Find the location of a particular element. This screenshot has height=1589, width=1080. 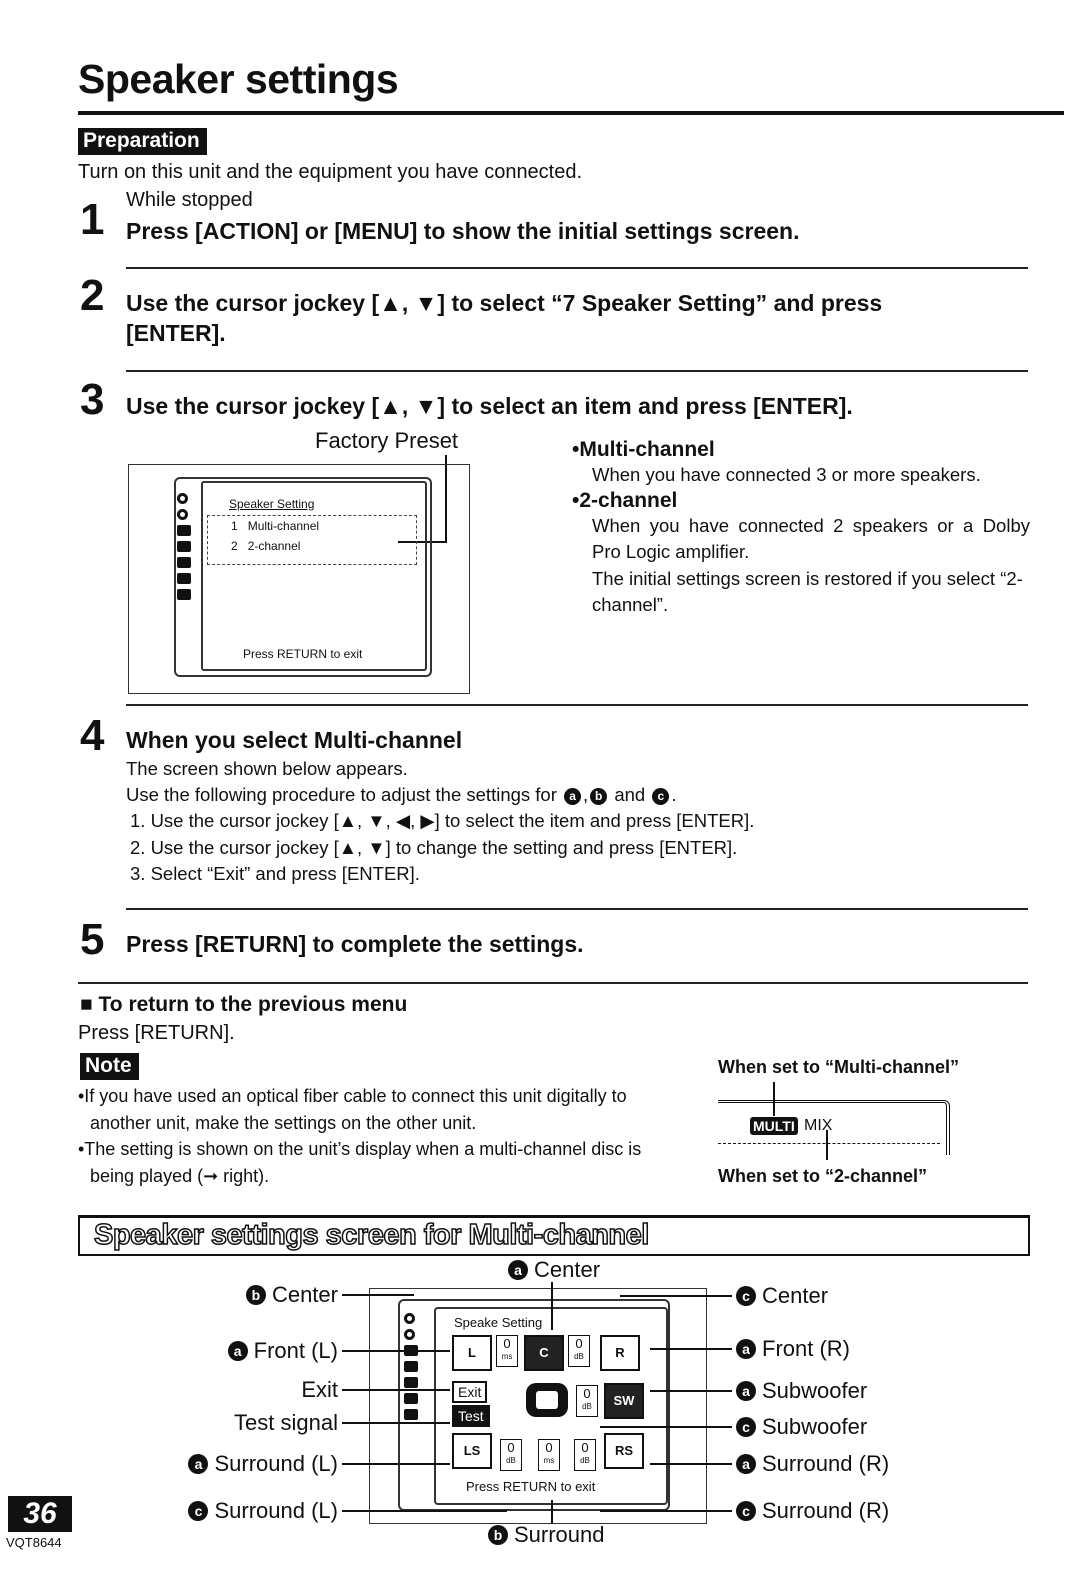

speaker-code: RS is located at coordinates (624, 1450).